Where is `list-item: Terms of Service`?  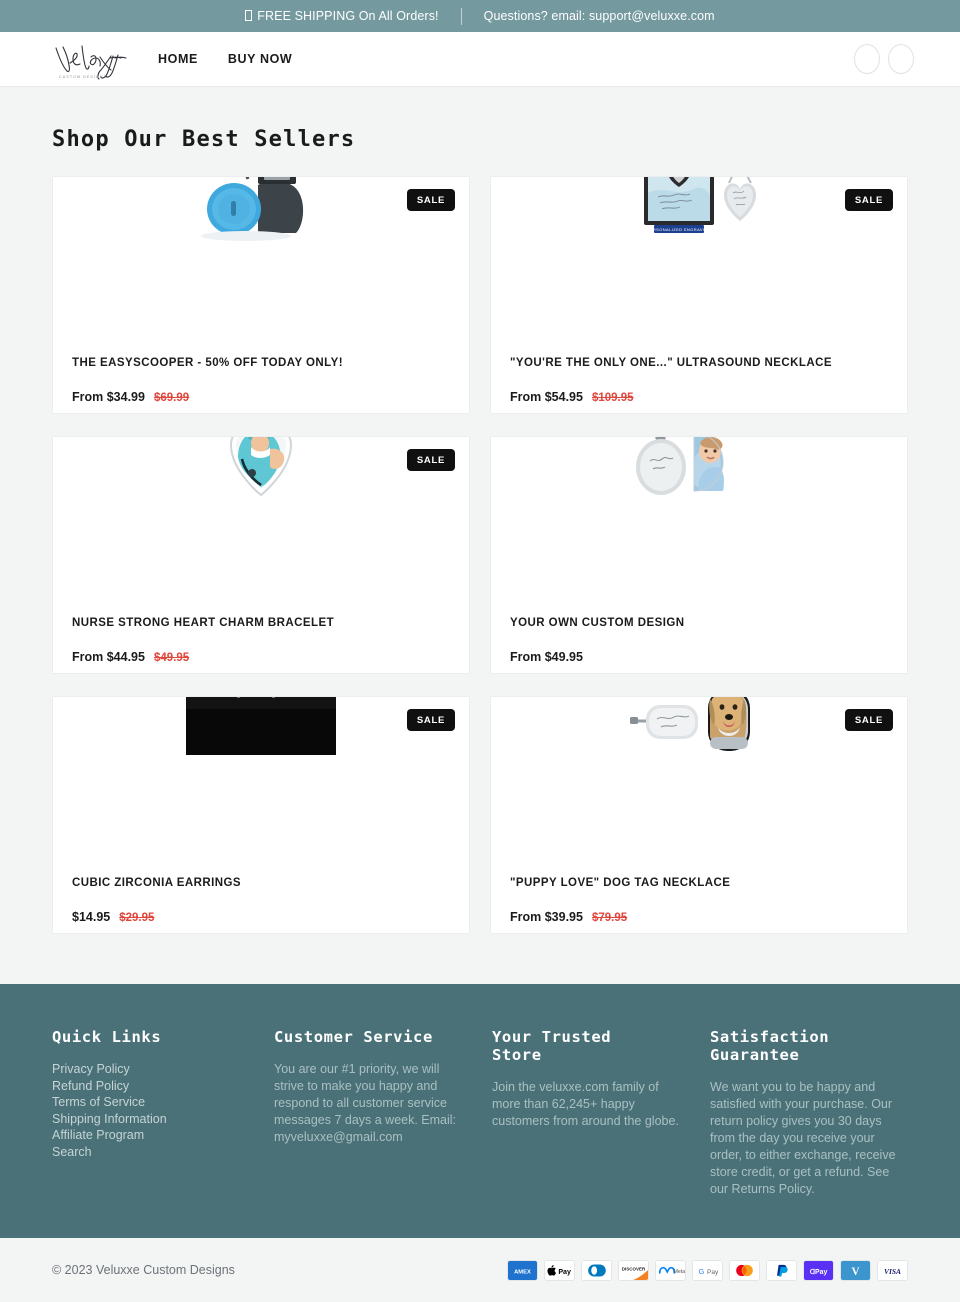 list-item: Terms of Service is located at coordinates (163, 1102).